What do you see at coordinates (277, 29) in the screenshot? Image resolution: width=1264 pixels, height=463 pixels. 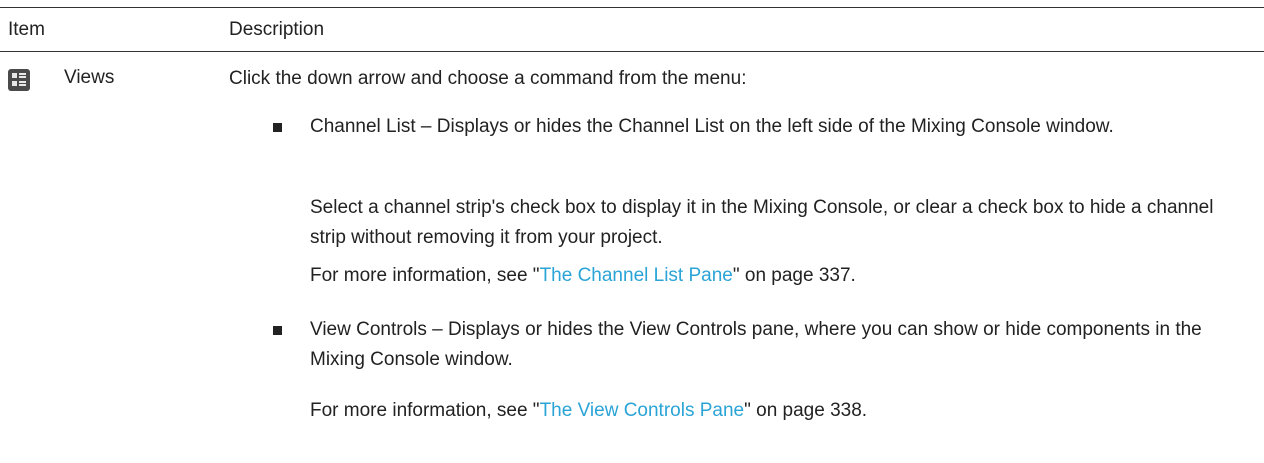 I see `column-header-description: Description` at bounding box center [277, 29].